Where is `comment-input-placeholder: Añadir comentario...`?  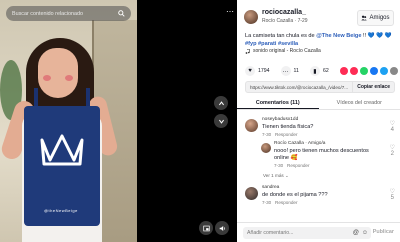
comment-input-placeholder: Añadir comentario... is located at coordinates (270, 233).